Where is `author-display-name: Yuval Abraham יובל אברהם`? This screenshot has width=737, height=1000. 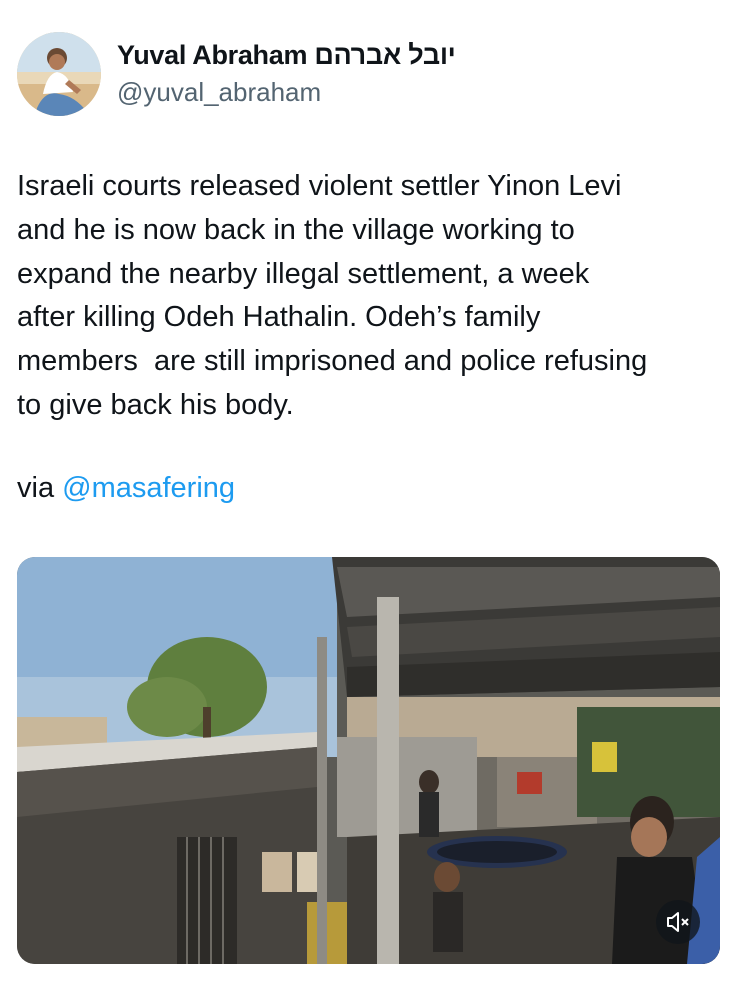 author-display-name: Yuval Abraham יובל אברהם is located at coordinates (286, 55).